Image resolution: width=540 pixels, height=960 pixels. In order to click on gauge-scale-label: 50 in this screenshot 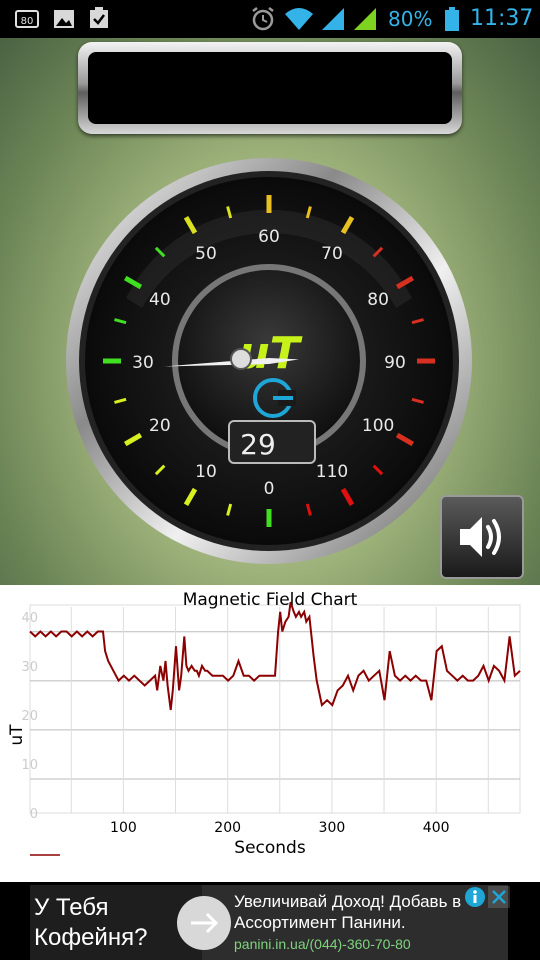, I will do `click(206, 254)`.